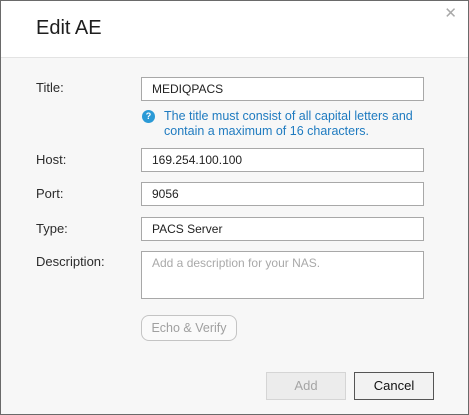 This screenshot has height=415, width=469. What do you see at coordinates (50, 193) in the screenshot?
I see `port-label: Port:` at bounding box center [50, 193].